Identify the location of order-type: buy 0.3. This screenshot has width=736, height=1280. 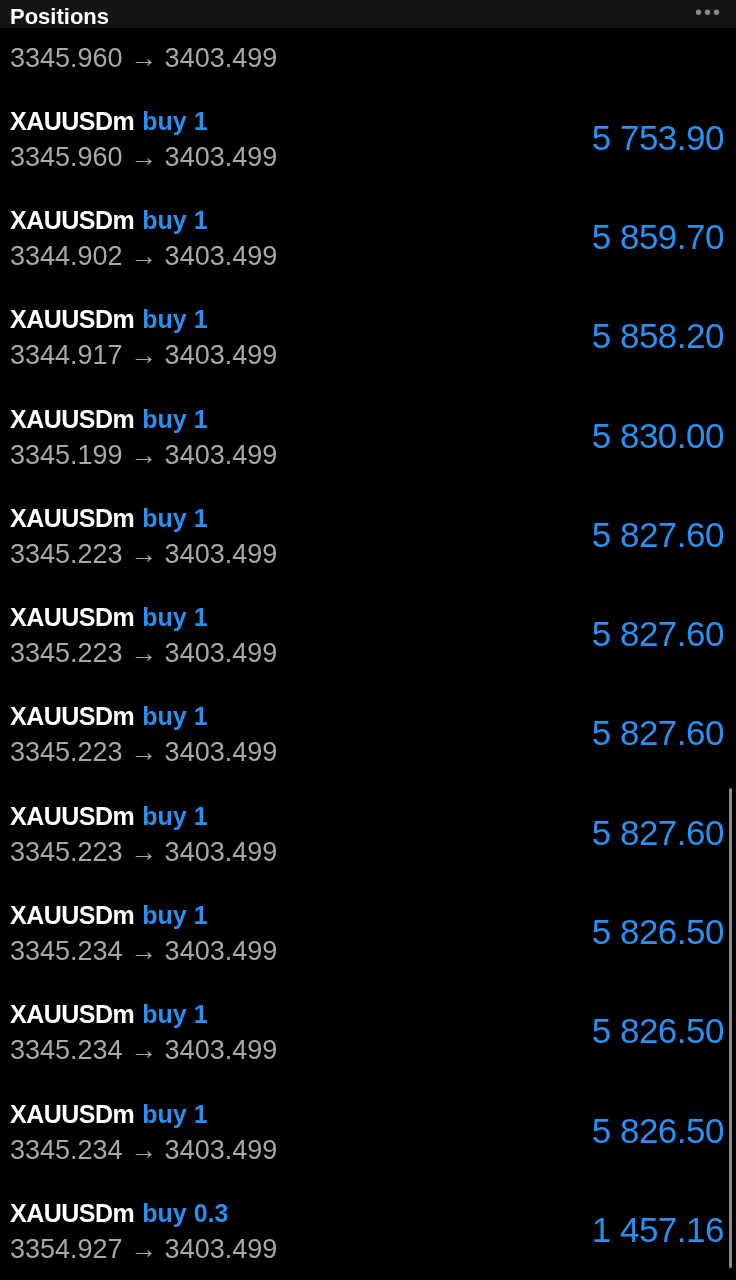
(185, 1212).